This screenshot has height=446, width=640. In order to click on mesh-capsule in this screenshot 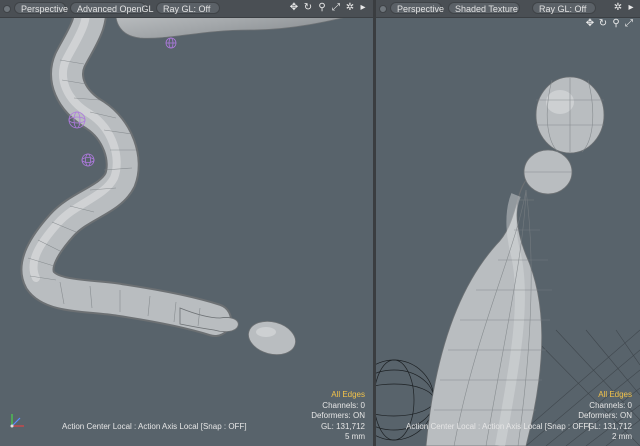, I will do `click(272, 337)`.